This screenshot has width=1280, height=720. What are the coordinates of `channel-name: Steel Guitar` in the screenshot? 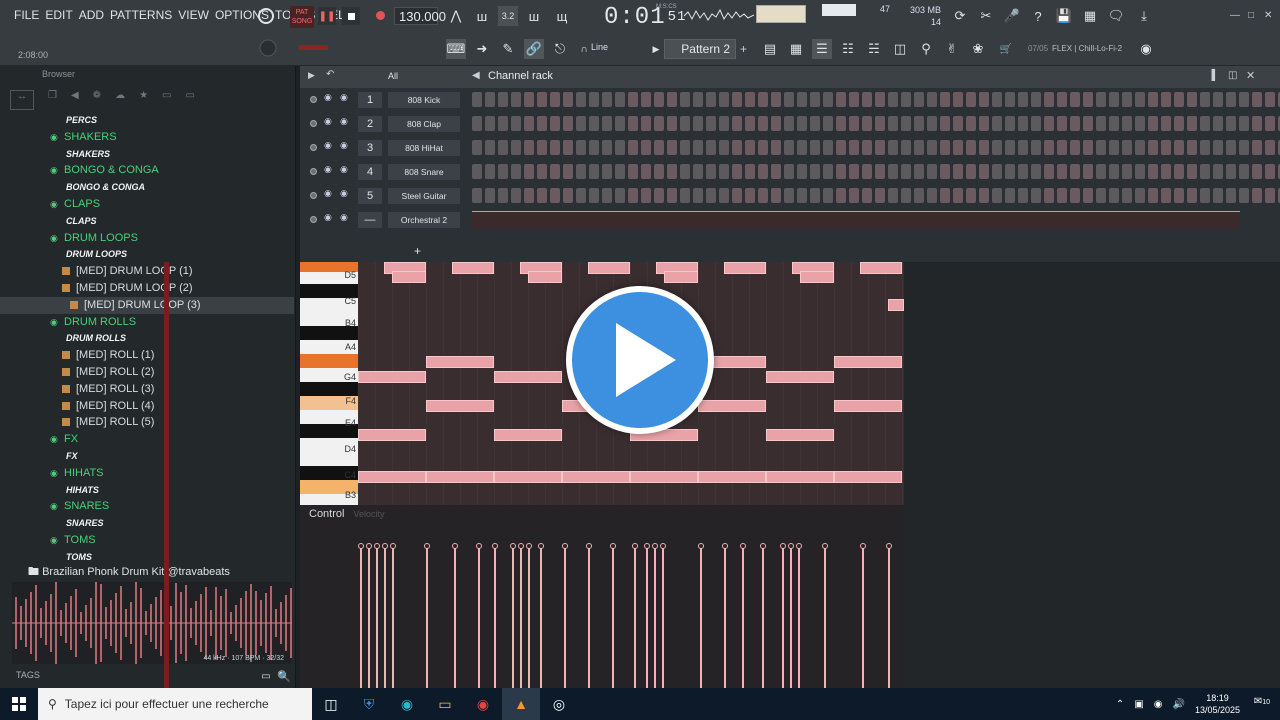 It's located at (424, 196).